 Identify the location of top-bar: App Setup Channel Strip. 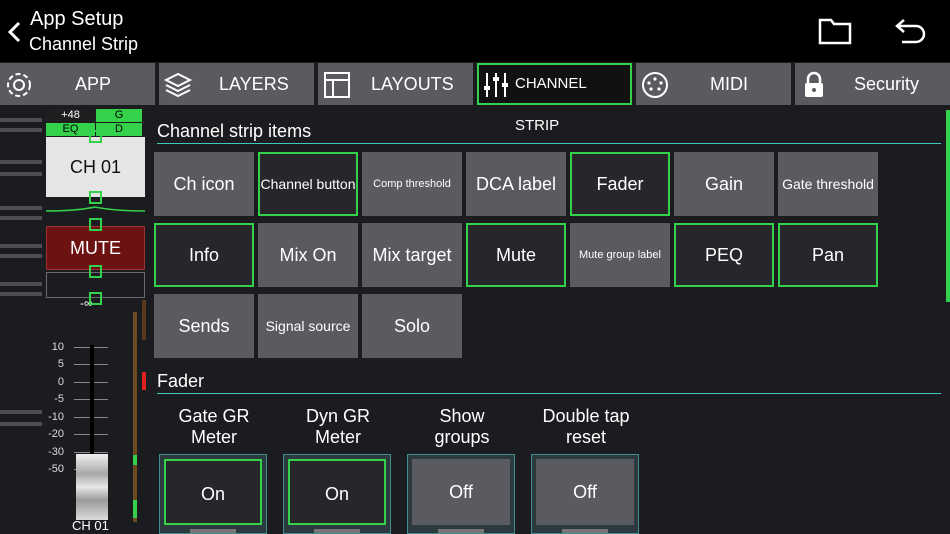
(475, 31).